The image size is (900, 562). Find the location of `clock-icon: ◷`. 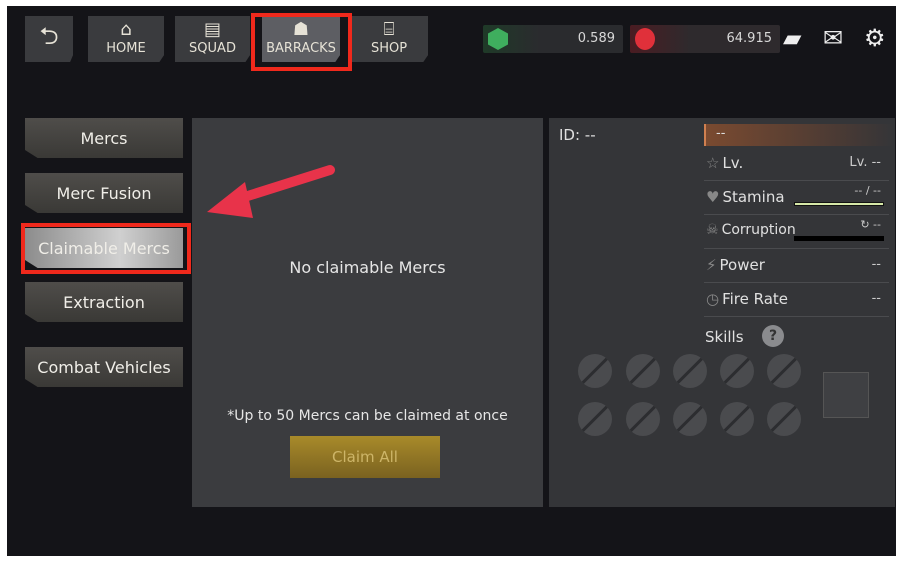

clock-icon: ◷ is located at coordinates (713, 299).